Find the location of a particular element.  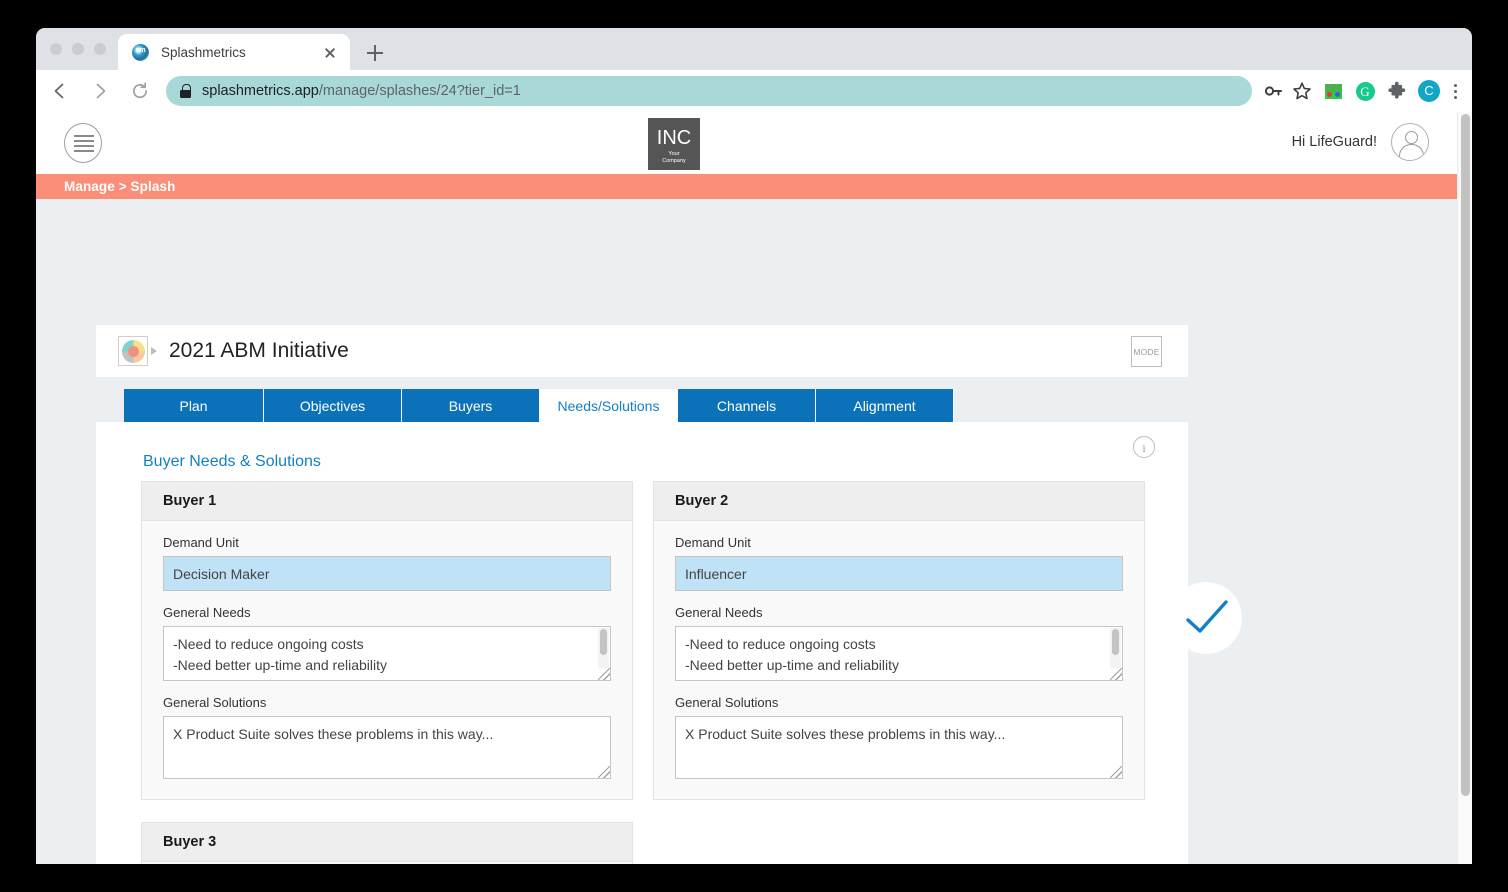

breadcrumb: Manage > Splash is located at coordinates (119, 186).